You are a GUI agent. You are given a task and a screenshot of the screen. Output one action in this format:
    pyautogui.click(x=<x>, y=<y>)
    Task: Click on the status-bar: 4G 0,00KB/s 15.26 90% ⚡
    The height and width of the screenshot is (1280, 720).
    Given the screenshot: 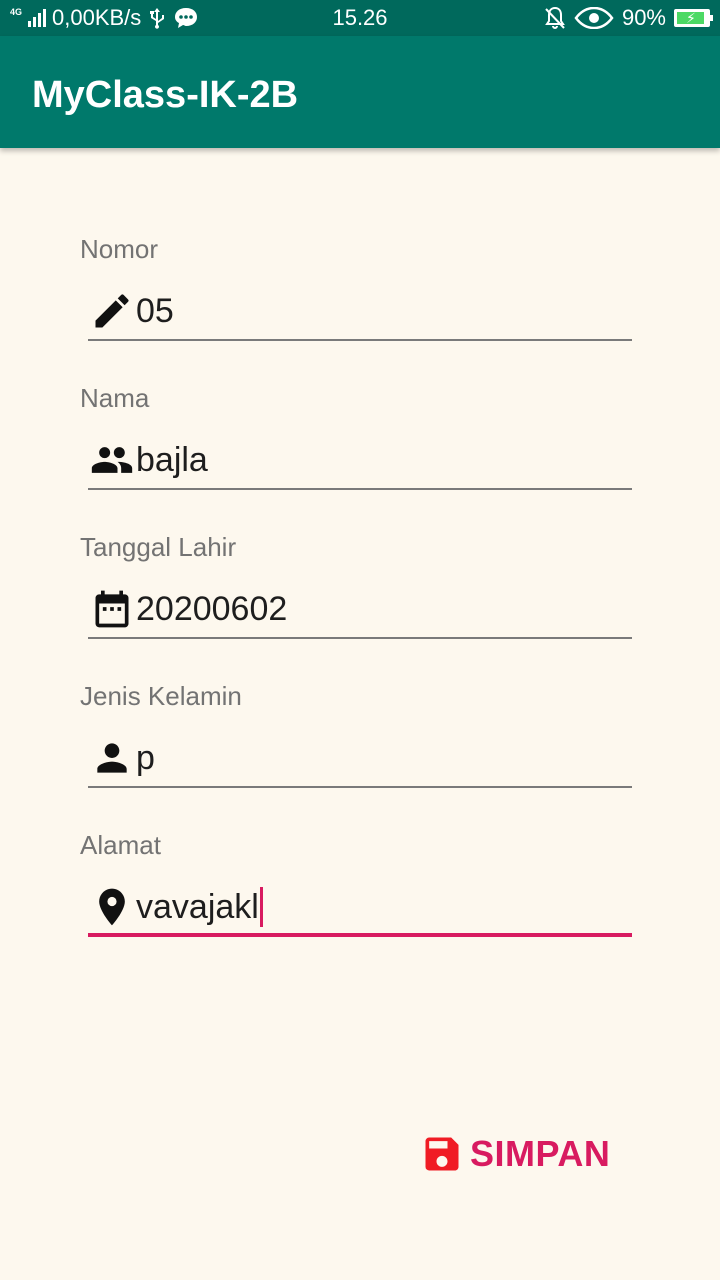 What is the action you would take?
    pyautogui.click(x=360, y=18)
    